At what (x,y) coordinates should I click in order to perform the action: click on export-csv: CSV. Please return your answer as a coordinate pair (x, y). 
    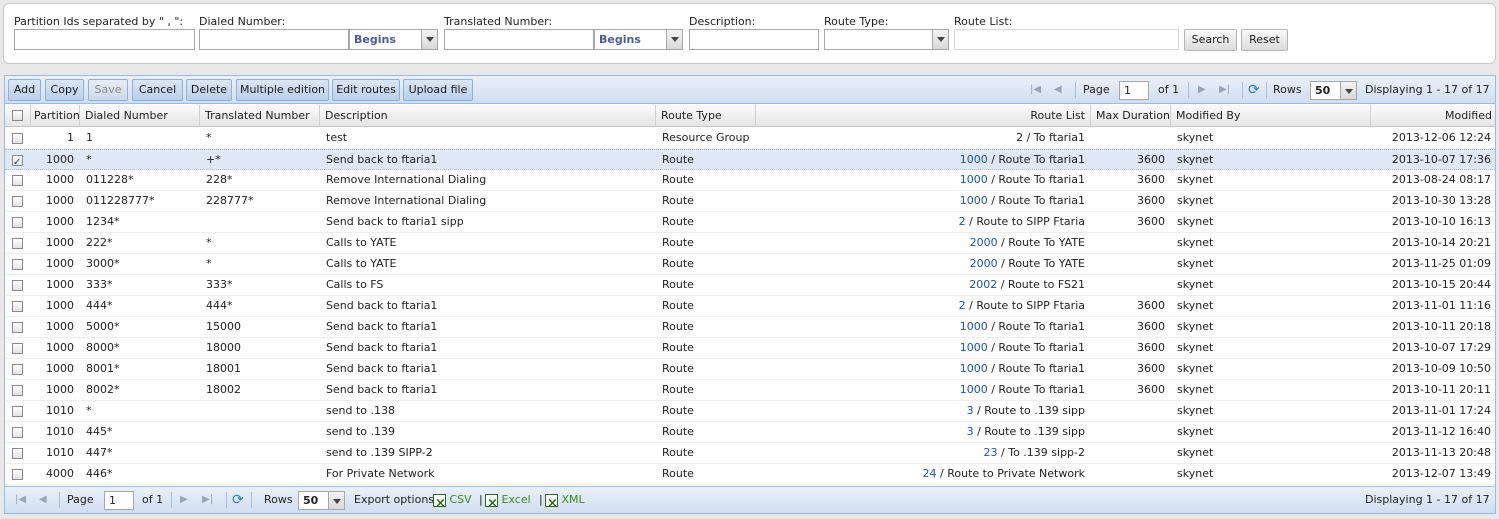
    Looking at the image, I should click on (452, 502).